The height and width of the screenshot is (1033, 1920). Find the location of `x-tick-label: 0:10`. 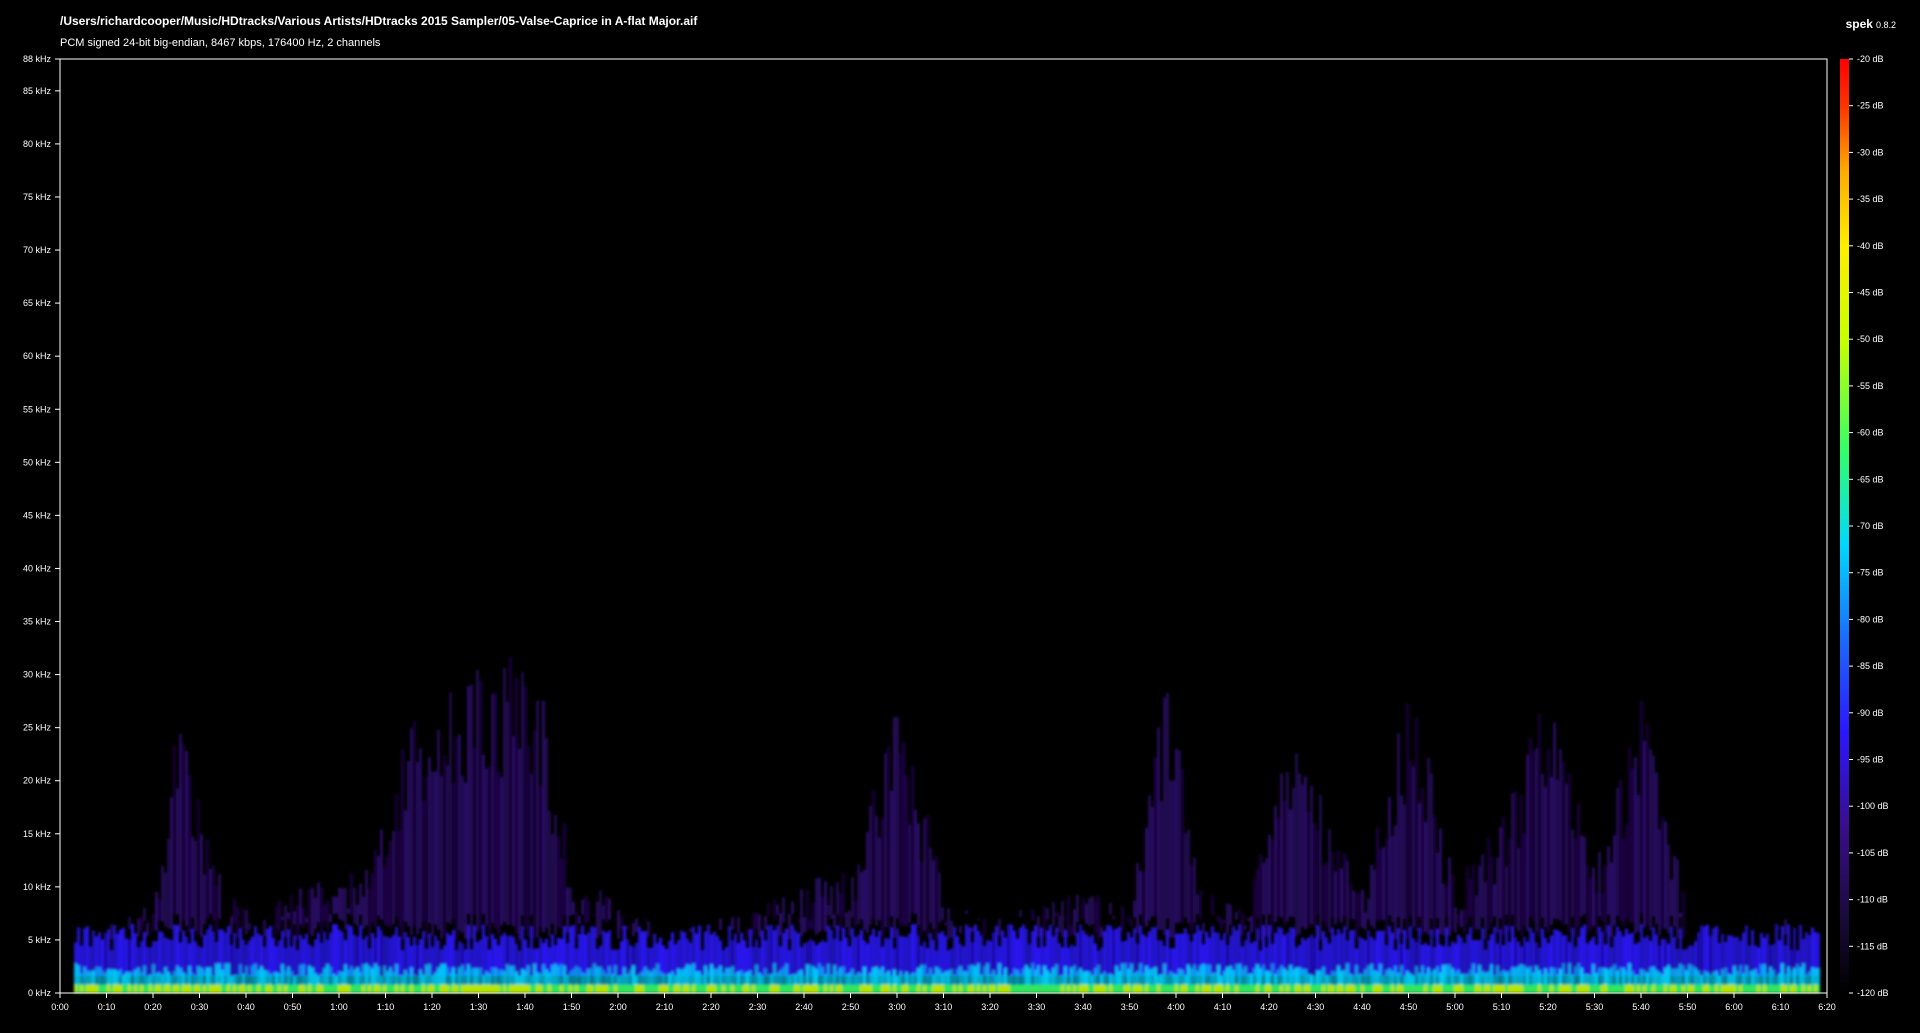

x-tick-label: 0:10 is located at coordinates (107, 1007).